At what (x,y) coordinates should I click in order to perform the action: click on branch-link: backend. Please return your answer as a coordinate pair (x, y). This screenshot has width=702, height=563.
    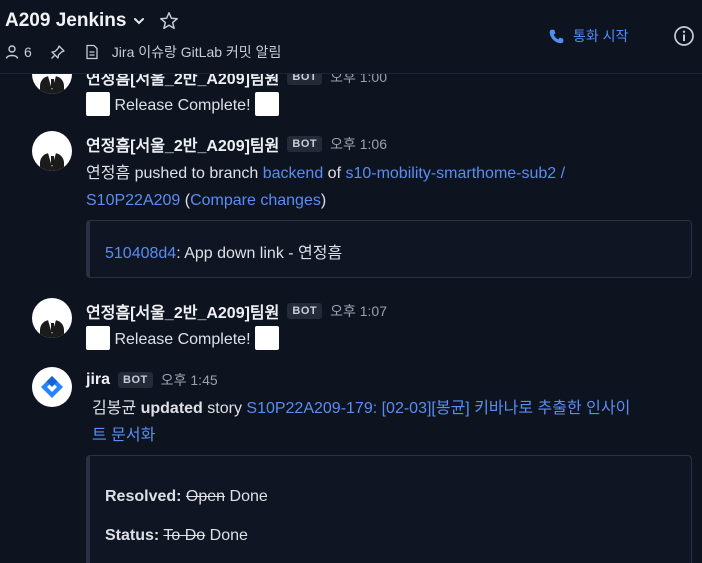
    Looking at the image, I should click on (293, 173).